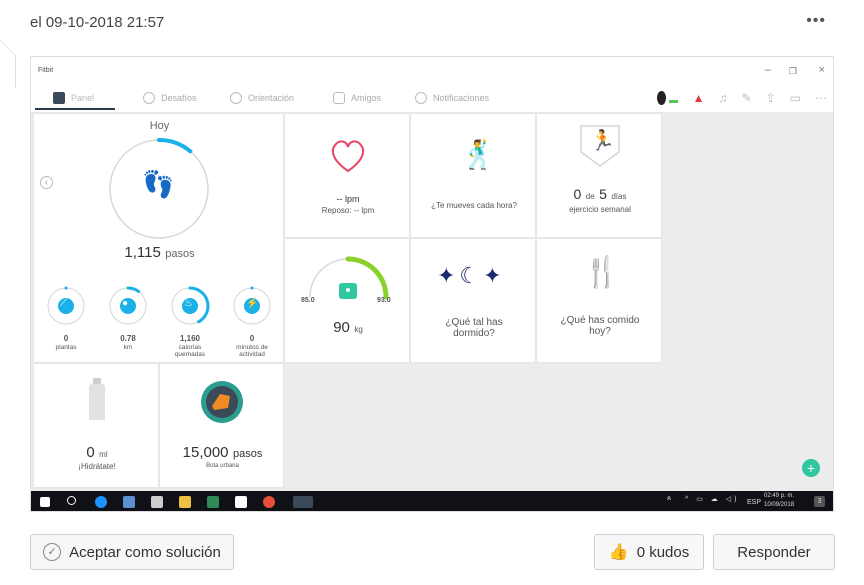 Image resolution: width=864 pixels, height=585 pixels. Describe the element at coordinates (618, 552) in the screenshot. I see `thumbs-up-icon: 👍` at that location.